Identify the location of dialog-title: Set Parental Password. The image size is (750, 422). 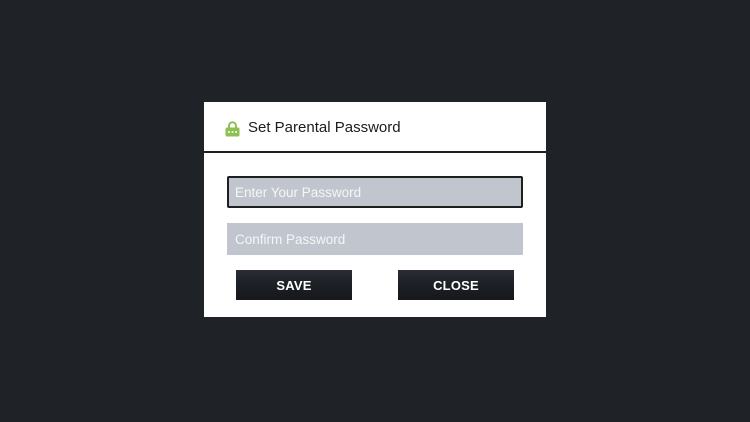
(324, 127).